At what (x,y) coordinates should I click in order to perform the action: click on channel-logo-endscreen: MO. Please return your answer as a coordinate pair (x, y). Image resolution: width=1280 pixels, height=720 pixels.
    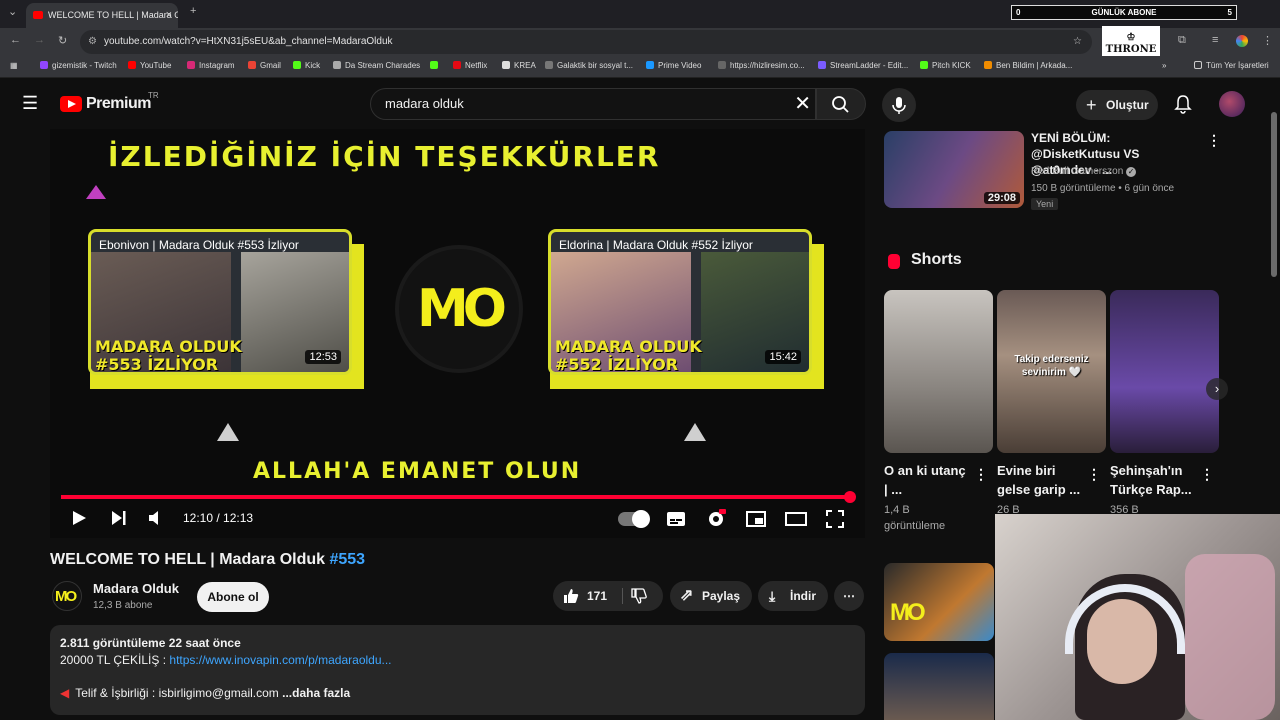
    Looking at the image, I should click on (459, 309).